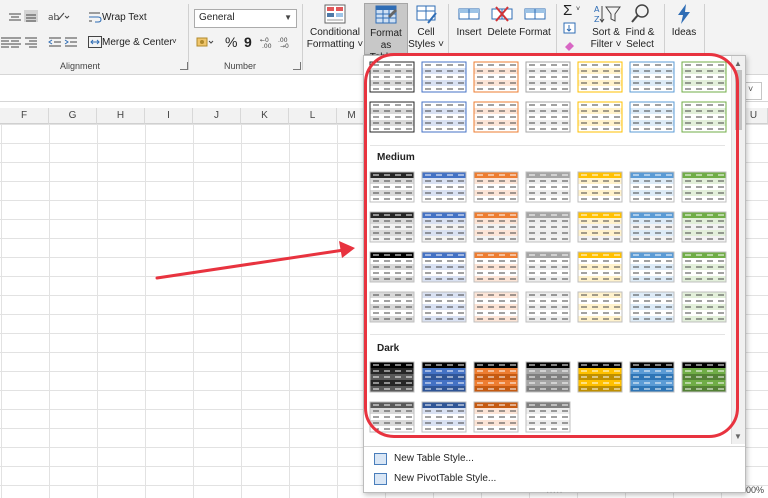 Image resolution: width=768 pixels, height=498 pixels. Describe the element at coordinates (570, 45) in the screenshot. I see `clear-eraser-icon` at that location.